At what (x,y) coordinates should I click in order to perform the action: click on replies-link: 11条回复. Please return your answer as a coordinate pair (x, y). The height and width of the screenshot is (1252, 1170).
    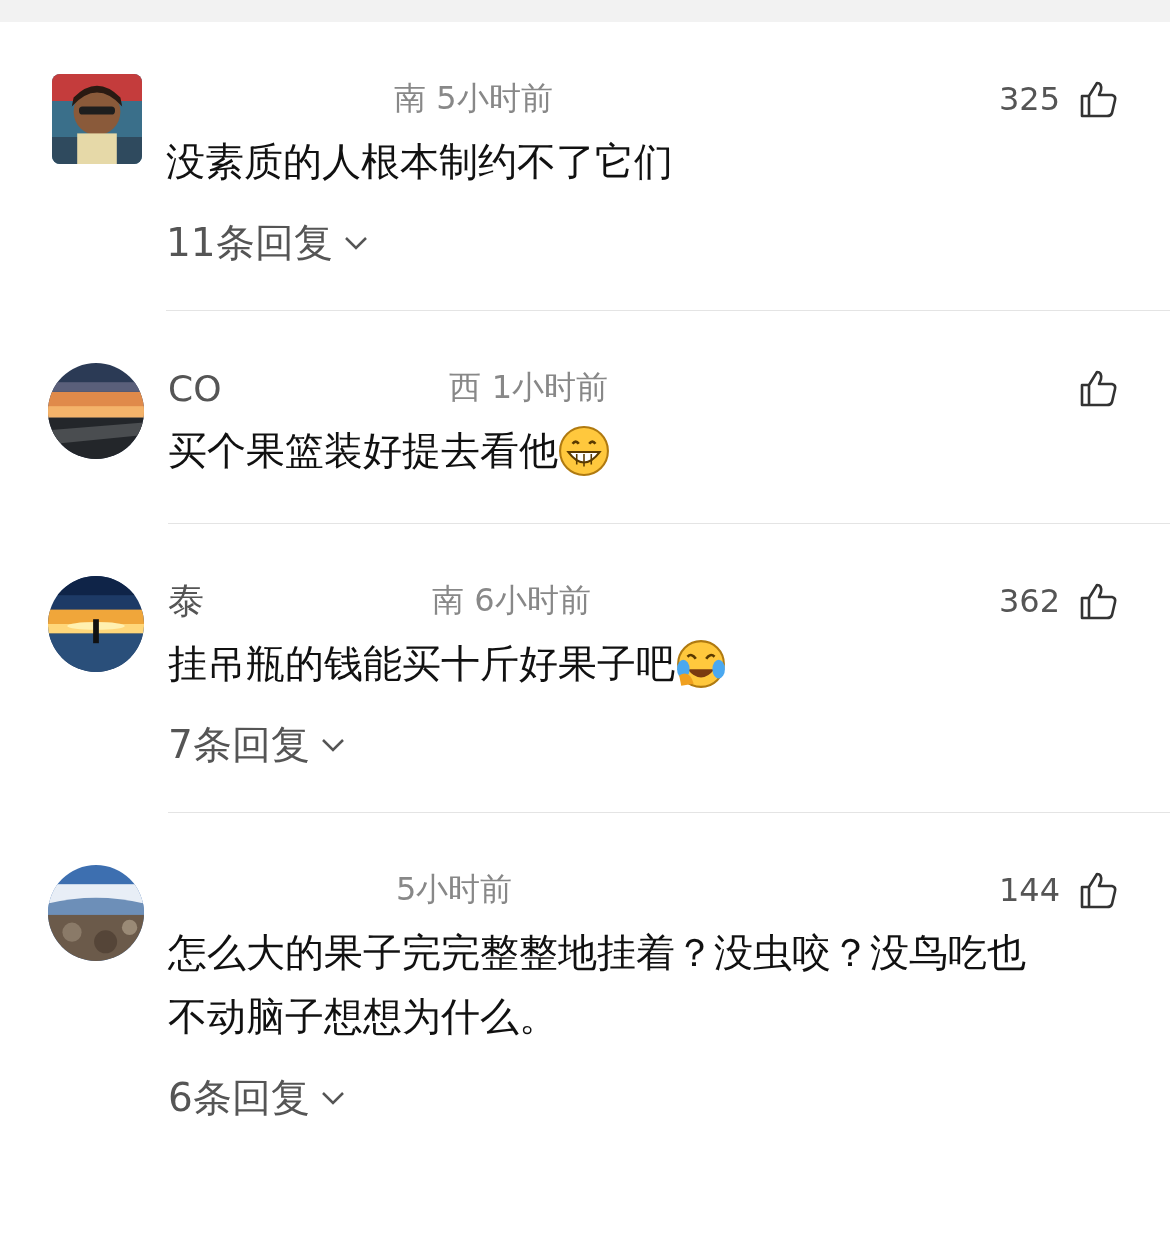
    Looking at the image, I should click on (267, 243).